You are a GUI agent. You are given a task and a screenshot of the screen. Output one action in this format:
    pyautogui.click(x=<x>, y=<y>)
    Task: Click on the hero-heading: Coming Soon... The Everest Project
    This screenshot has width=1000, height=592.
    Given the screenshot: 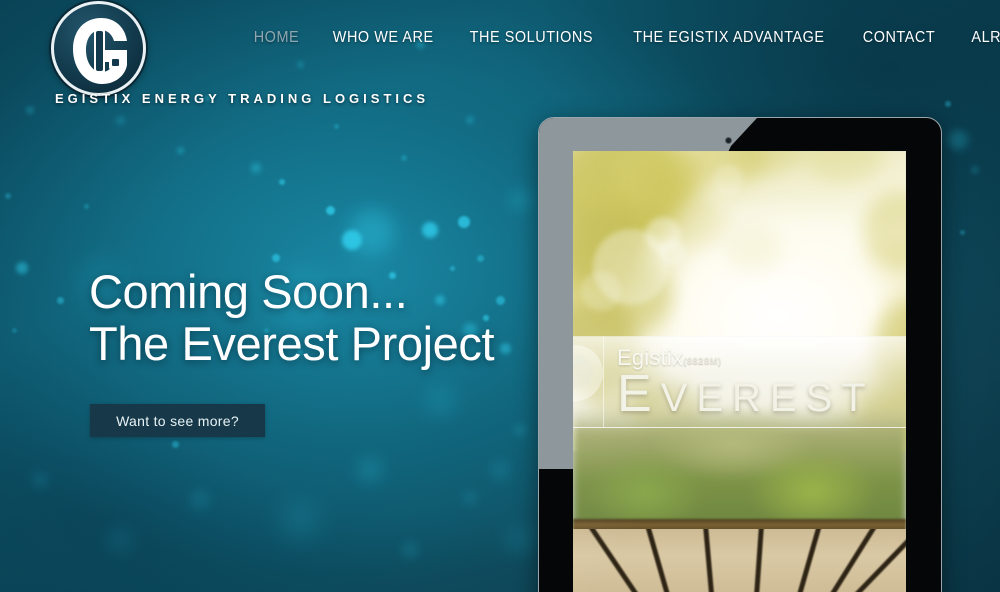 What is the action you would take?
    pyautogui.click(x=292, y=317)
    